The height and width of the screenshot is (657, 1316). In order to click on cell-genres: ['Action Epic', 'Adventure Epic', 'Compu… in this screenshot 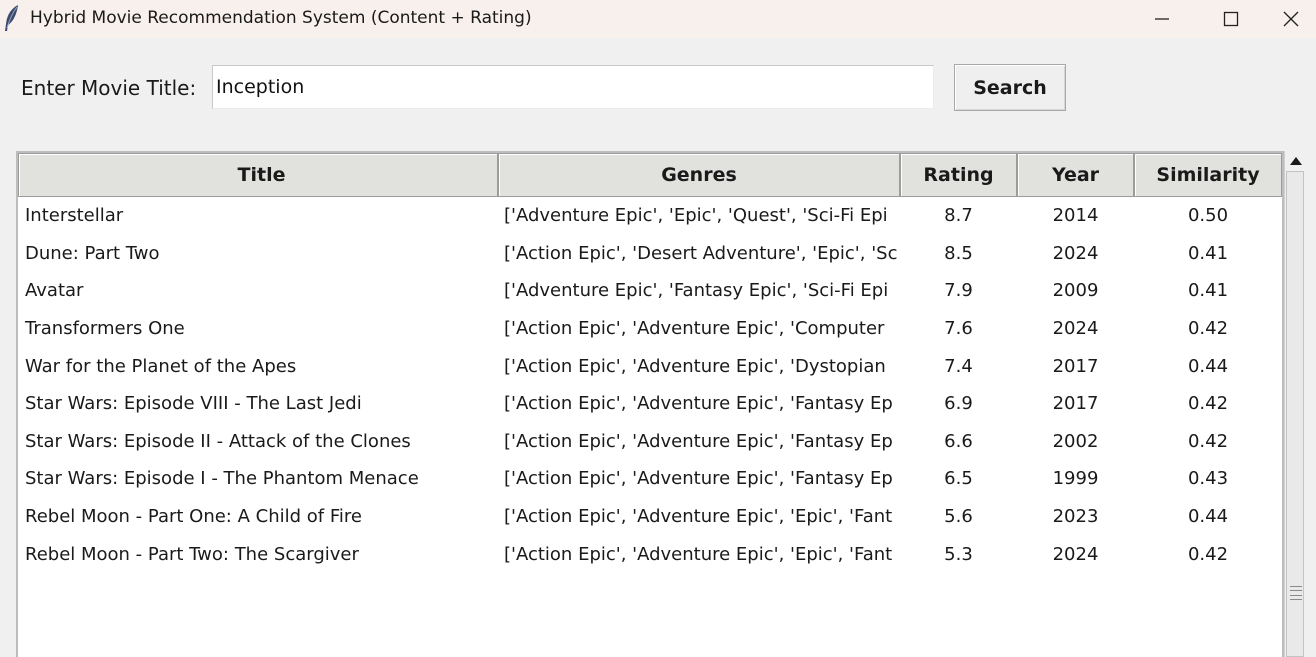, I will do `click(694, 329)`.